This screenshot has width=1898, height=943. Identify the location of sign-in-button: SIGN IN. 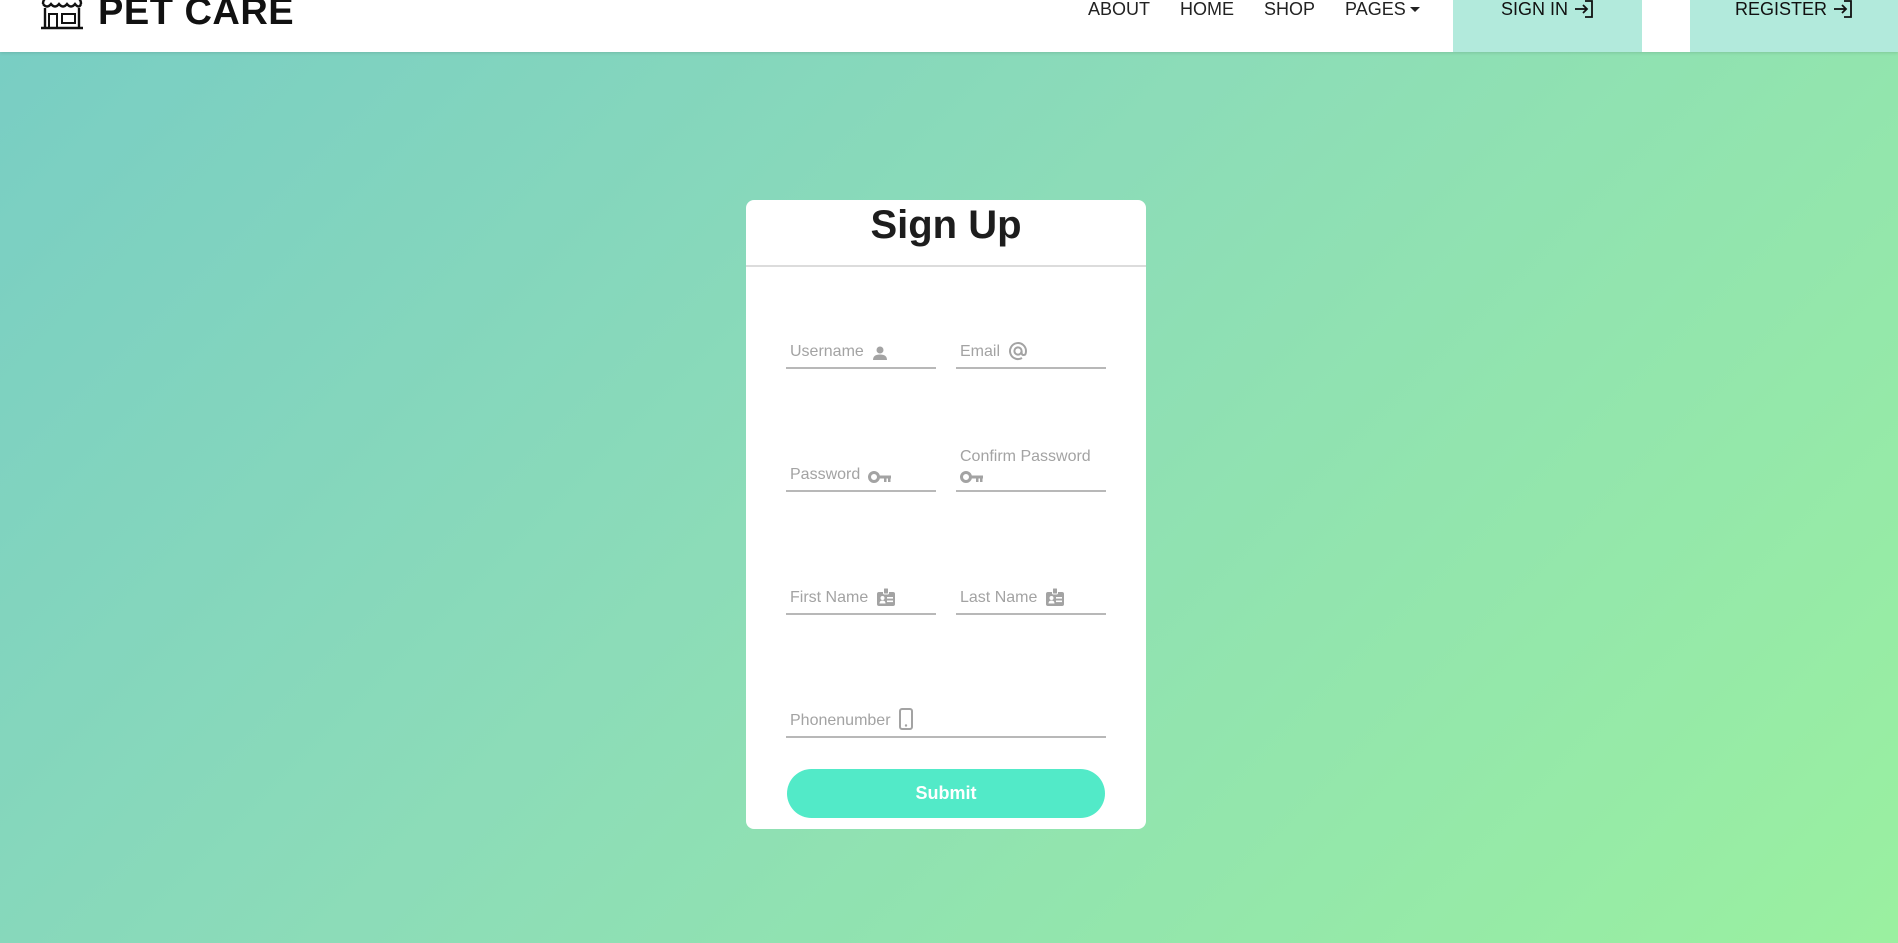
(1547, 26).